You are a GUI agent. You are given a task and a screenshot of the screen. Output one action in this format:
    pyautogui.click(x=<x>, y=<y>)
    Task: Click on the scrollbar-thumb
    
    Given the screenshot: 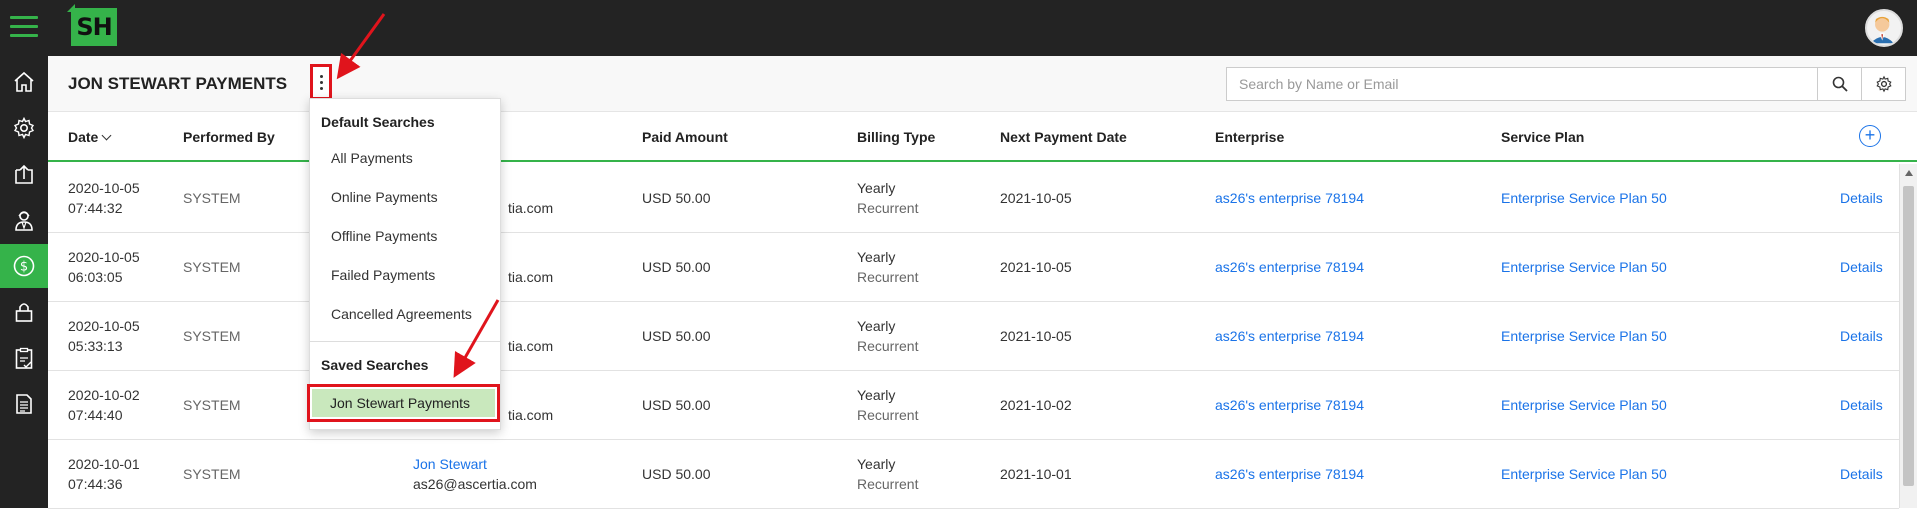 What is the action you would take?
    pyautogui.click(x=1908, y=336)
    